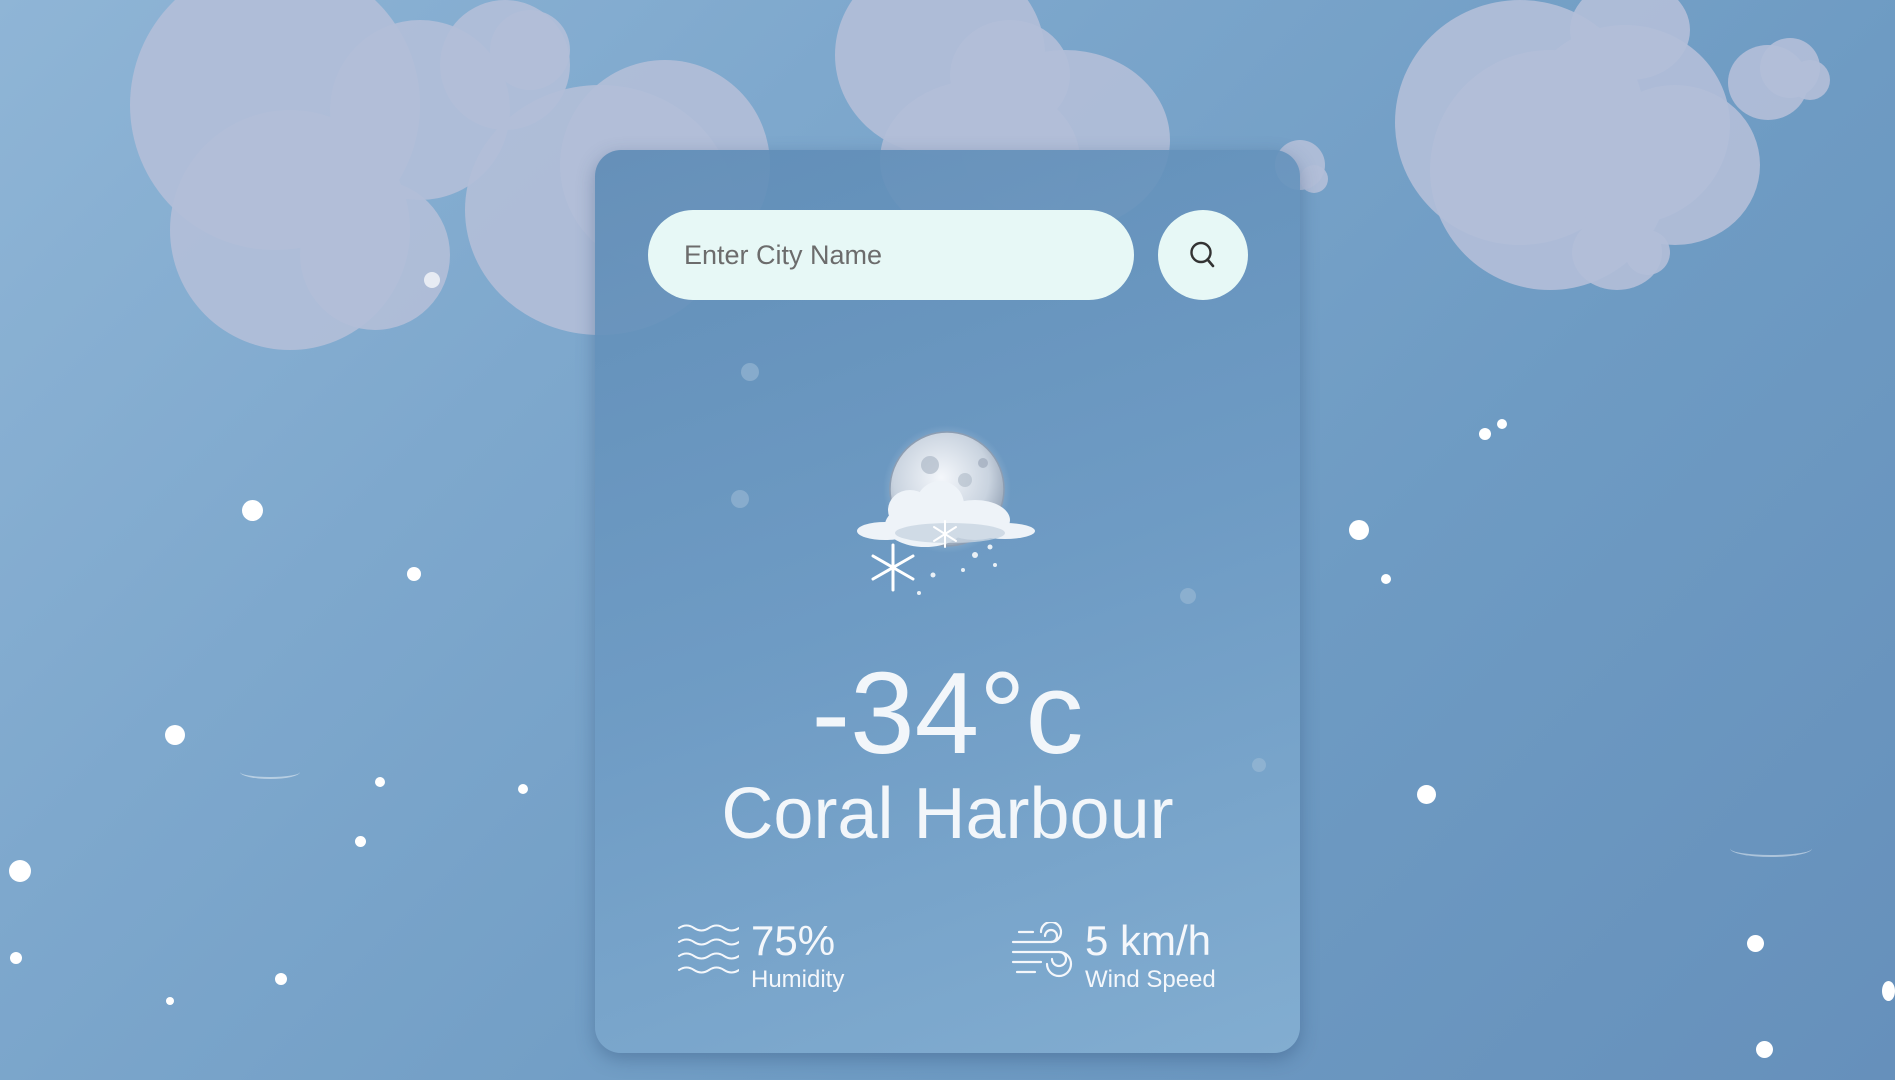 This screenshot has width=1895, height=1080. Describe the element at coordinates (793, 940) in the screenshot. I see `humidity-value: 75%` at that location.